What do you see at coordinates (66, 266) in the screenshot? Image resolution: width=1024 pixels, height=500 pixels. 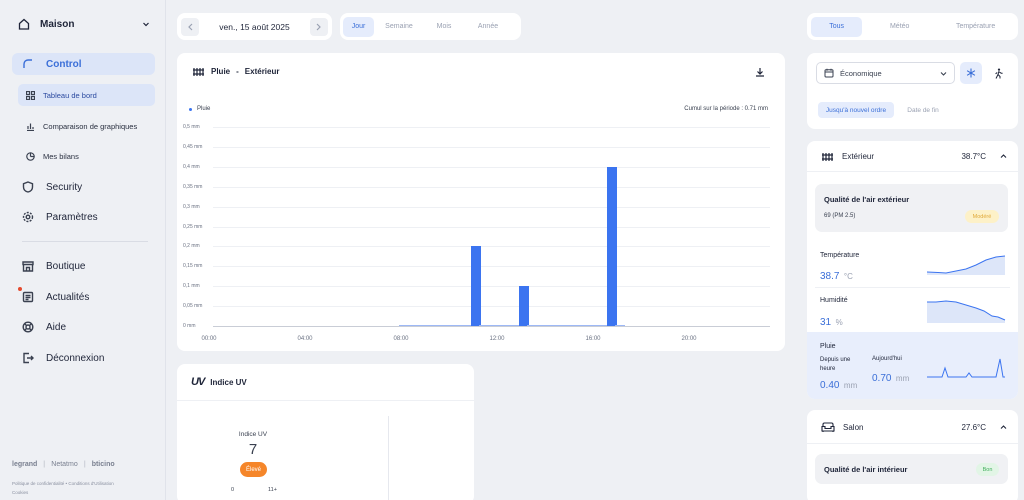 I see `sidebar-item-label: Boutique` at bounding box center [66, 266].